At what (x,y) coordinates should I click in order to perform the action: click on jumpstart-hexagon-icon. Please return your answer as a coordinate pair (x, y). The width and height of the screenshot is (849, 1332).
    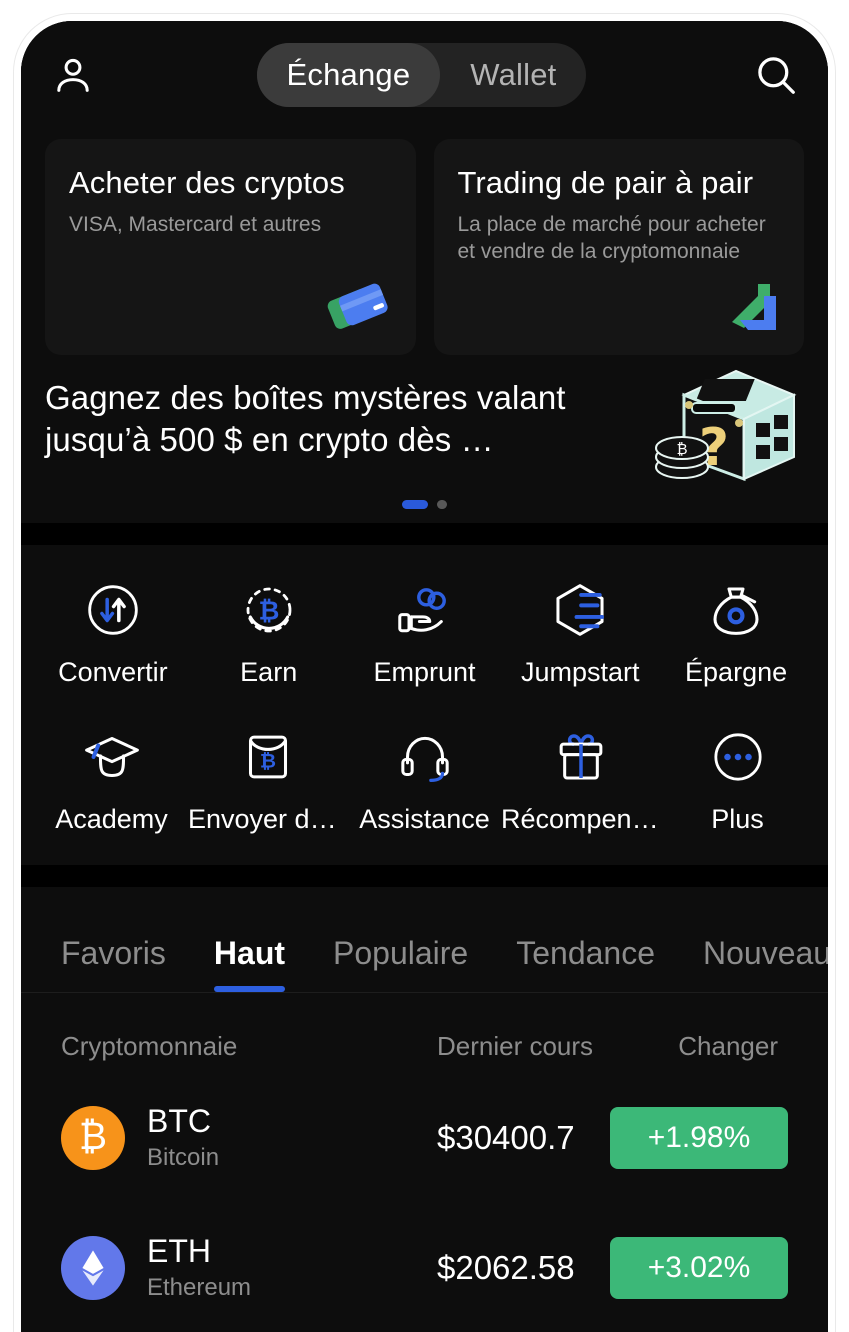
    Looking at the image, I should click on (580, 610).